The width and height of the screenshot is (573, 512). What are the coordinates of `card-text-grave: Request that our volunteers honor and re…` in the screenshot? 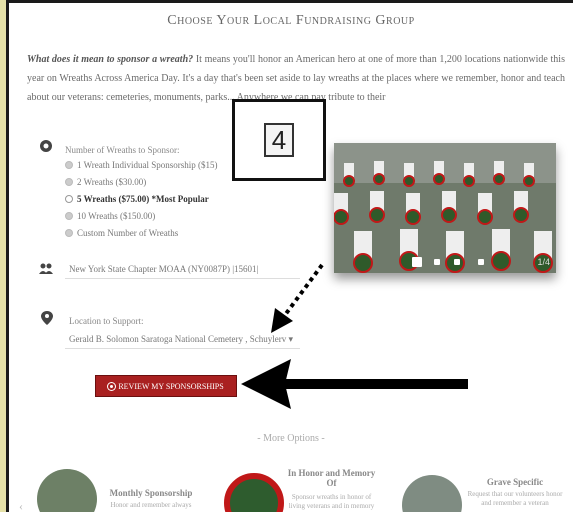 It's located at (515, 498).